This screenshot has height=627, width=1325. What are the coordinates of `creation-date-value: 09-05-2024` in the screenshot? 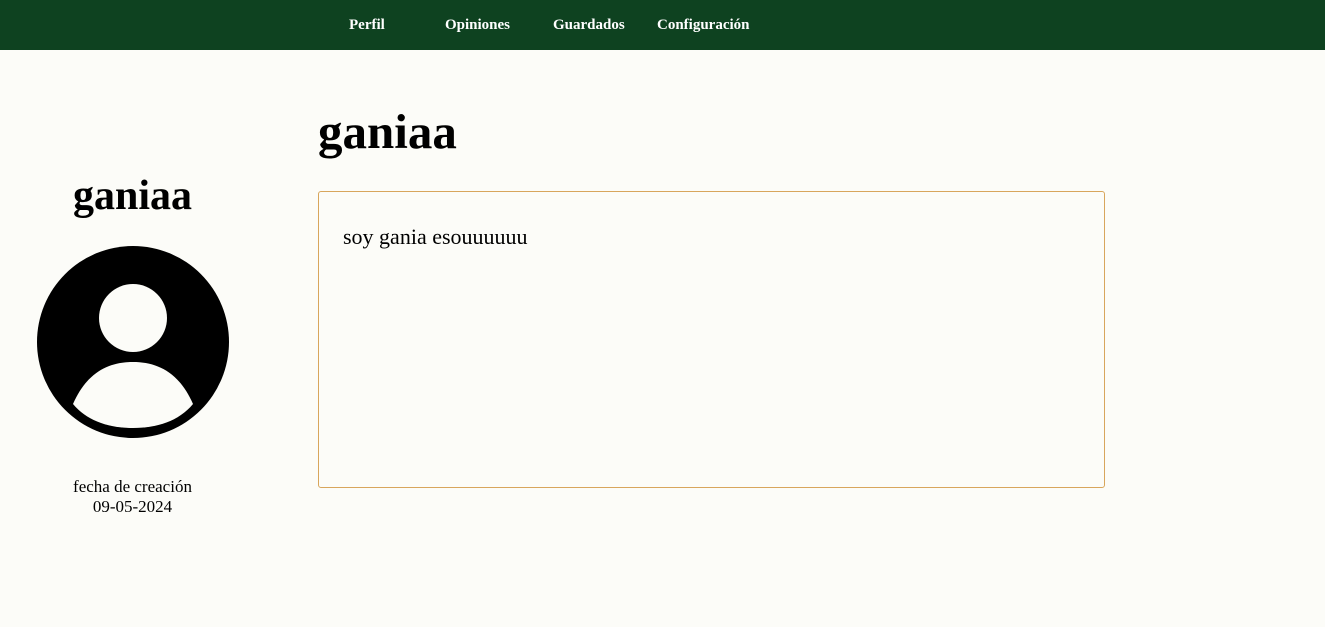 It's located at (132, 506).